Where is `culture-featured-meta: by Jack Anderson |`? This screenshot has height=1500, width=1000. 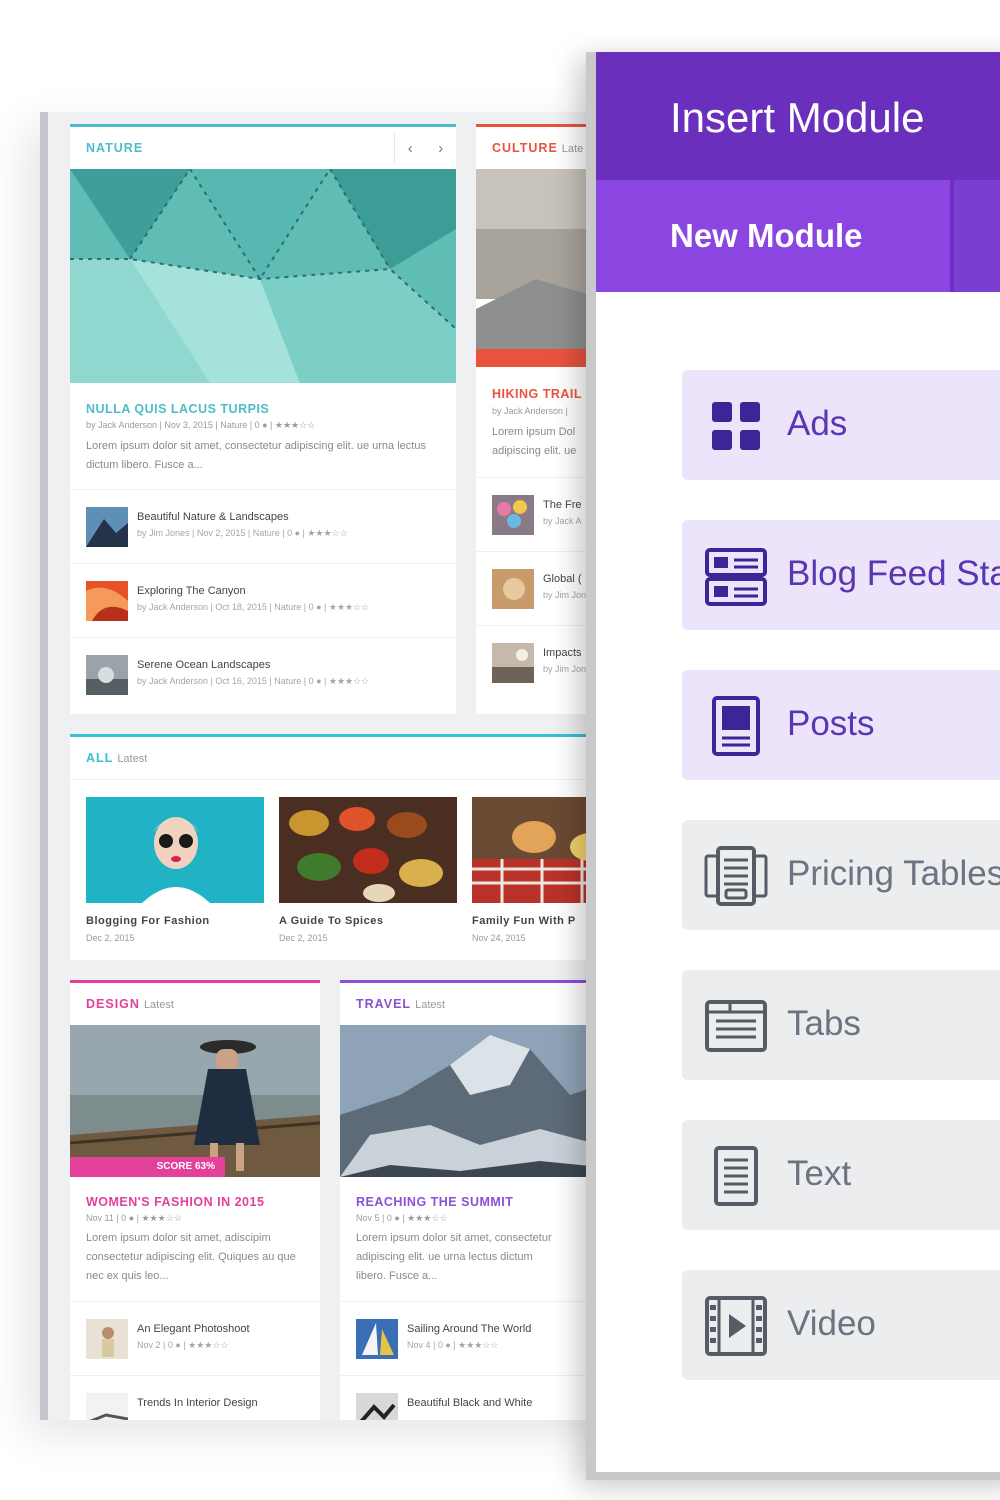
culture-featured-meta: by Jack Anderson | is located at coordinates (530, 411).